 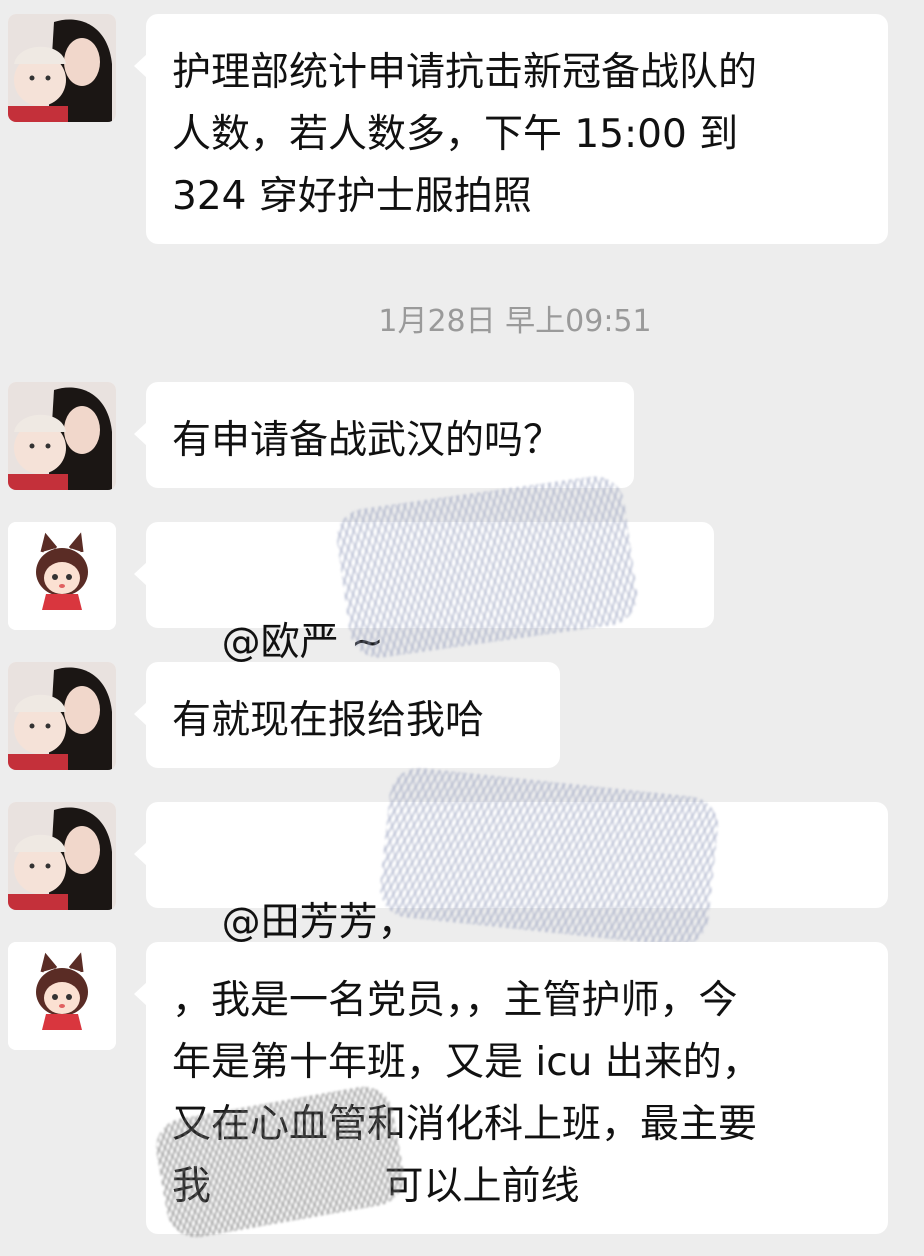 What do you see at coordinates (384, 435) in the screenshot?
I see `message-bubble: 有申请备战武汉的吗？` at bounding box center [384, 435].